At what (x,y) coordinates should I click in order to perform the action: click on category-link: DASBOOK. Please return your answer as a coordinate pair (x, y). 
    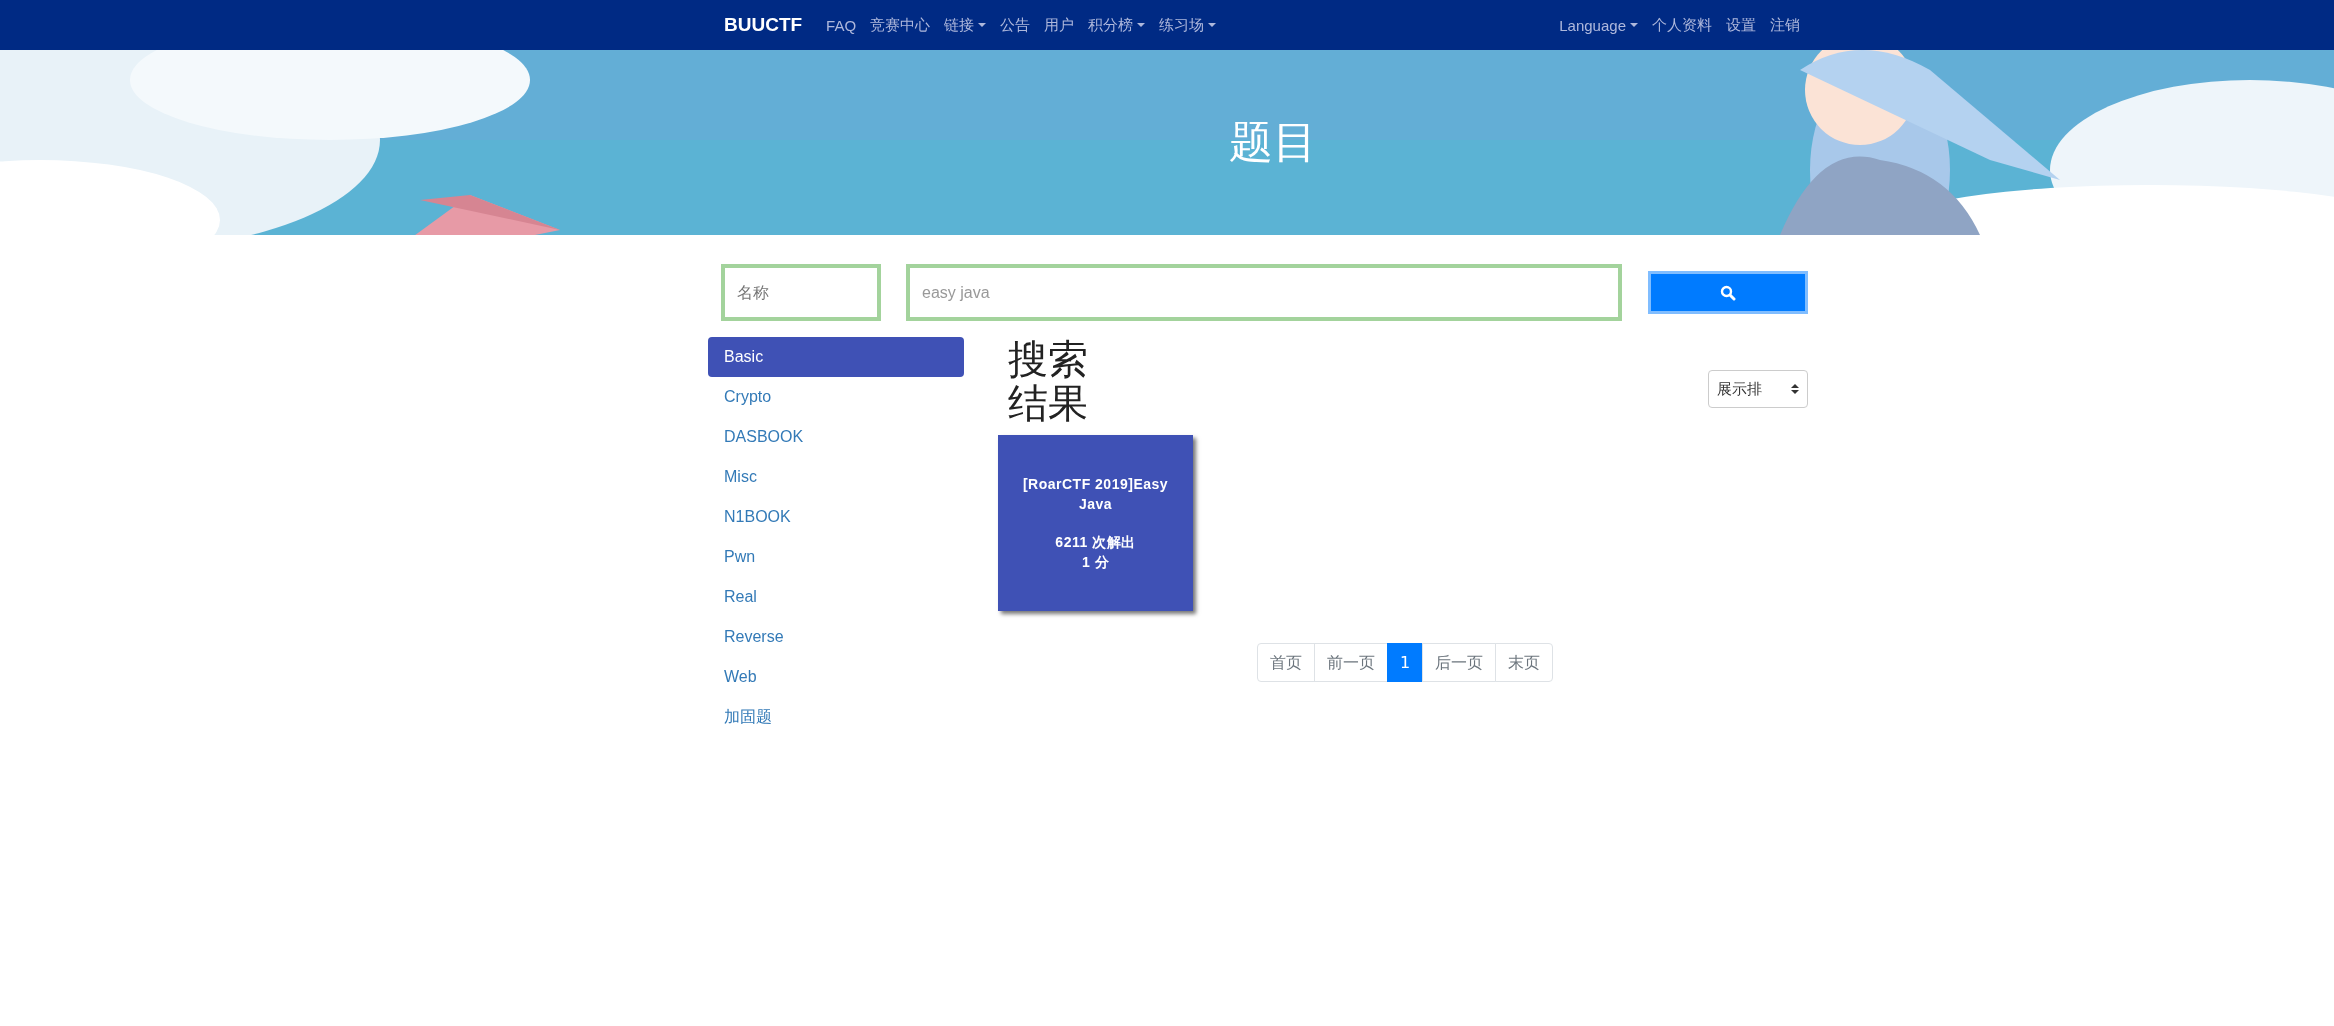
    Looking at the image, I should click on (836, 437).